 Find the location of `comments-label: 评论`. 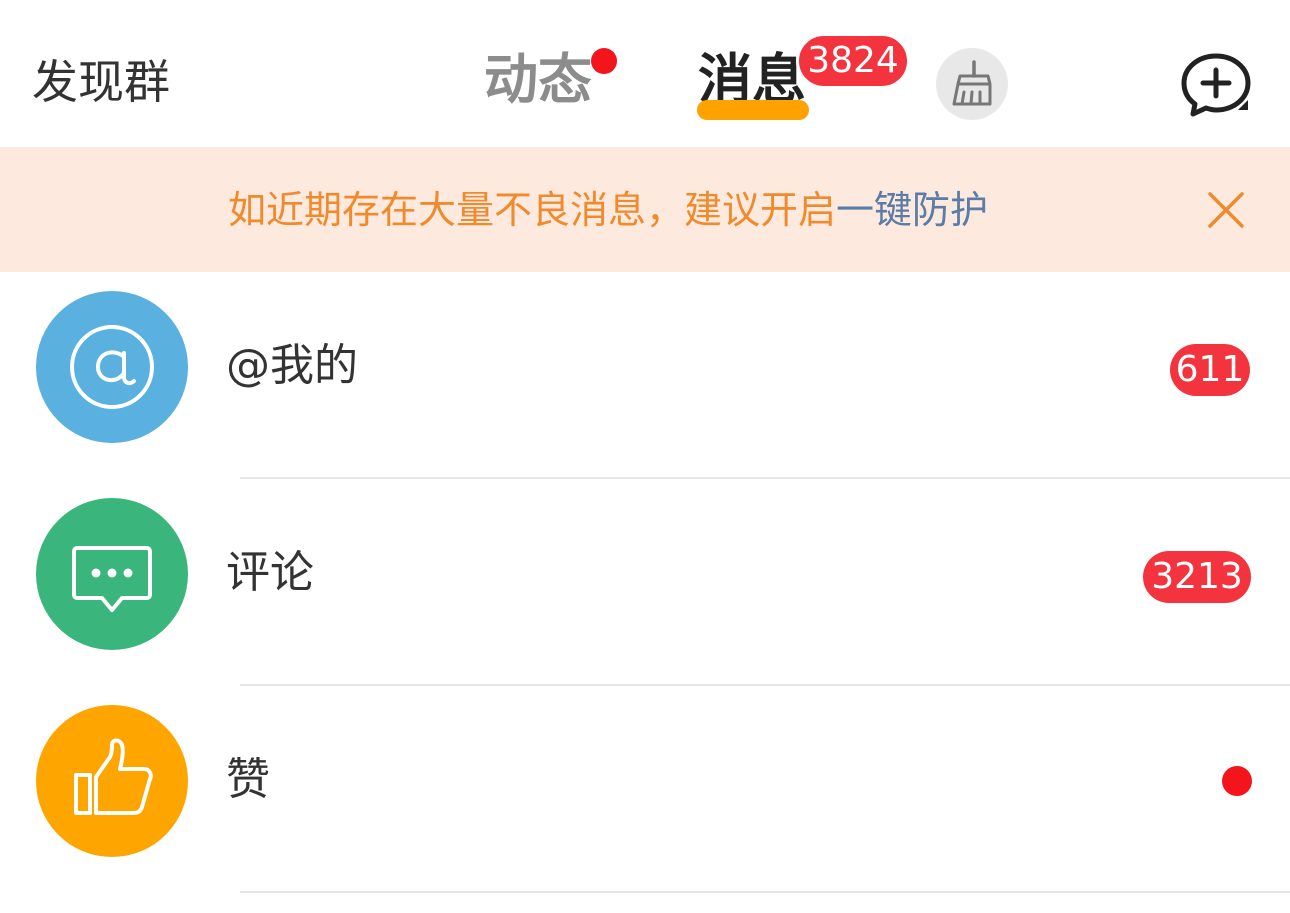

comments-label: 评论 is located at coordinates (270, 572).